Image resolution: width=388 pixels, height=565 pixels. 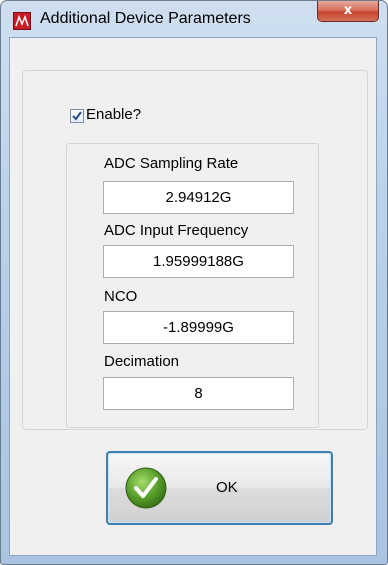 I want to click on enable-checkbox, so click(x=77, y=116).